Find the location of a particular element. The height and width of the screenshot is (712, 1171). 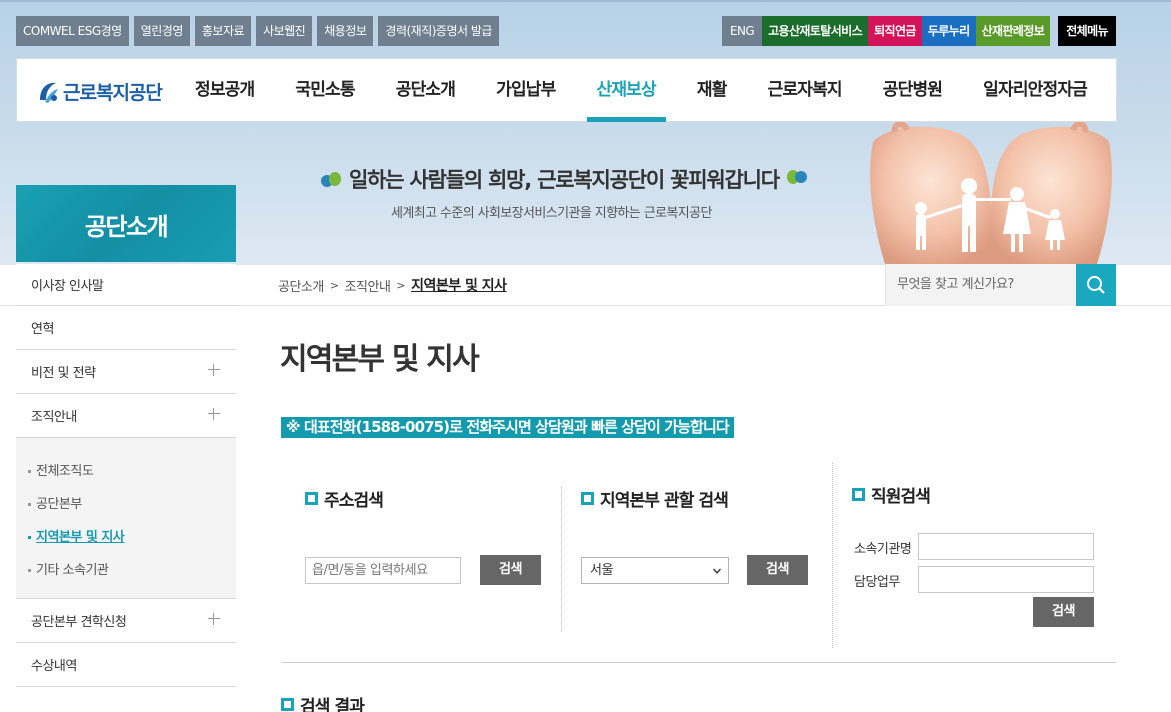

org-name-label: 소속기관명 is located at coordinates (883, 549).